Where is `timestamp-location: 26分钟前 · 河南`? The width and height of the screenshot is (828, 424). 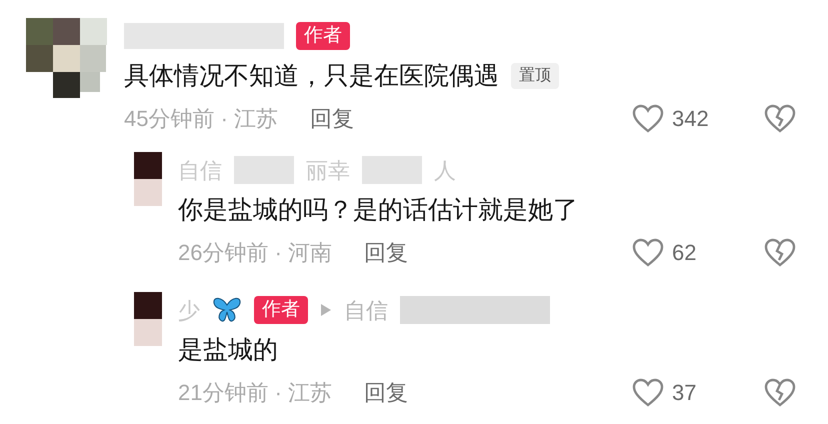 timestamp-location: 26分钟前 · 河南 is located at coordinates (255, 253).